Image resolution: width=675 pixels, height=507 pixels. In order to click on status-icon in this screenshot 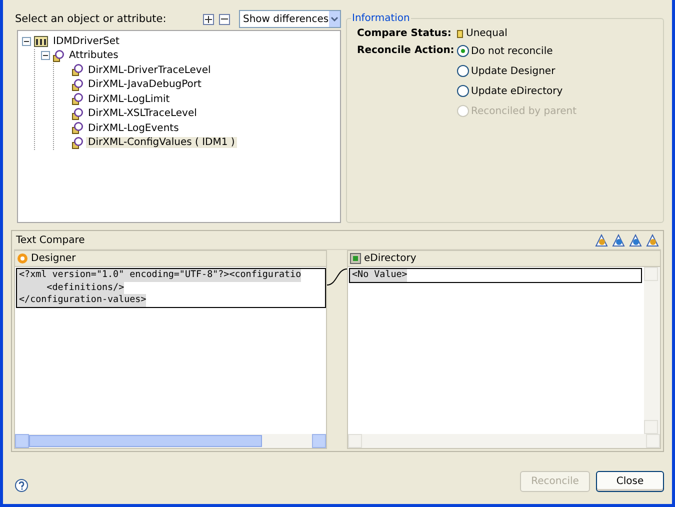, I will do `click(460, 34)`.